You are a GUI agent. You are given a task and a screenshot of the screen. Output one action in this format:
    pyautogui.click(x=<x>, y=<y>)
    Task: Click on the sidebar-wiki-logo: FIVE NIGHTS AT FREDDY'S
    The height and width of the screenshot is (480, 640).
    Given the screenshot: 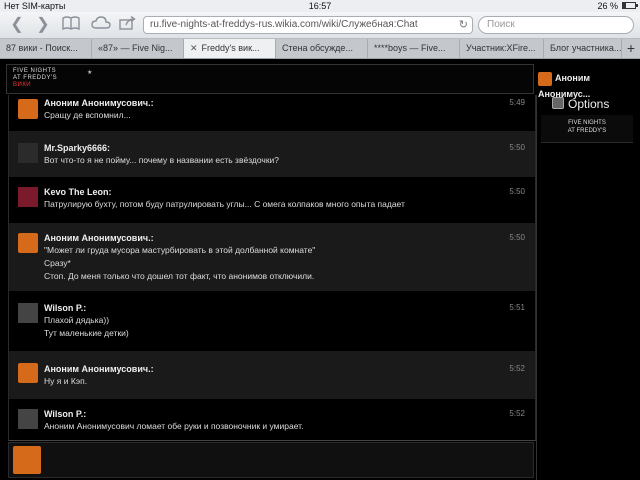 What is the action you would take?
    pyautogui.click(x=587, y=129)
    